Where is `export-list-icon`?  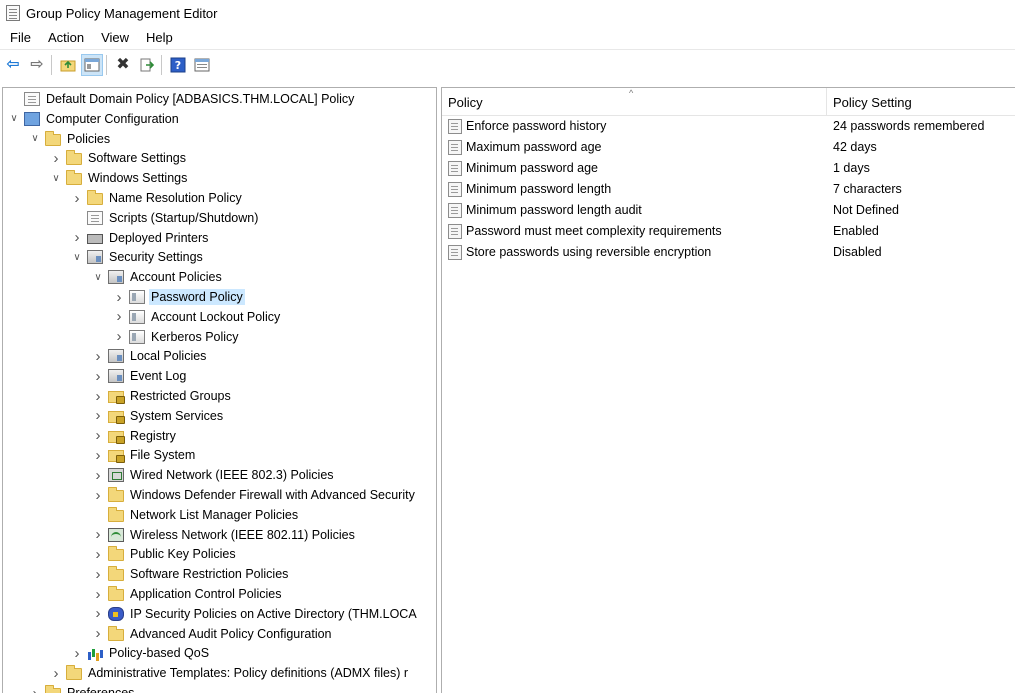
export-list-icon is located at coordinates (147, 65).